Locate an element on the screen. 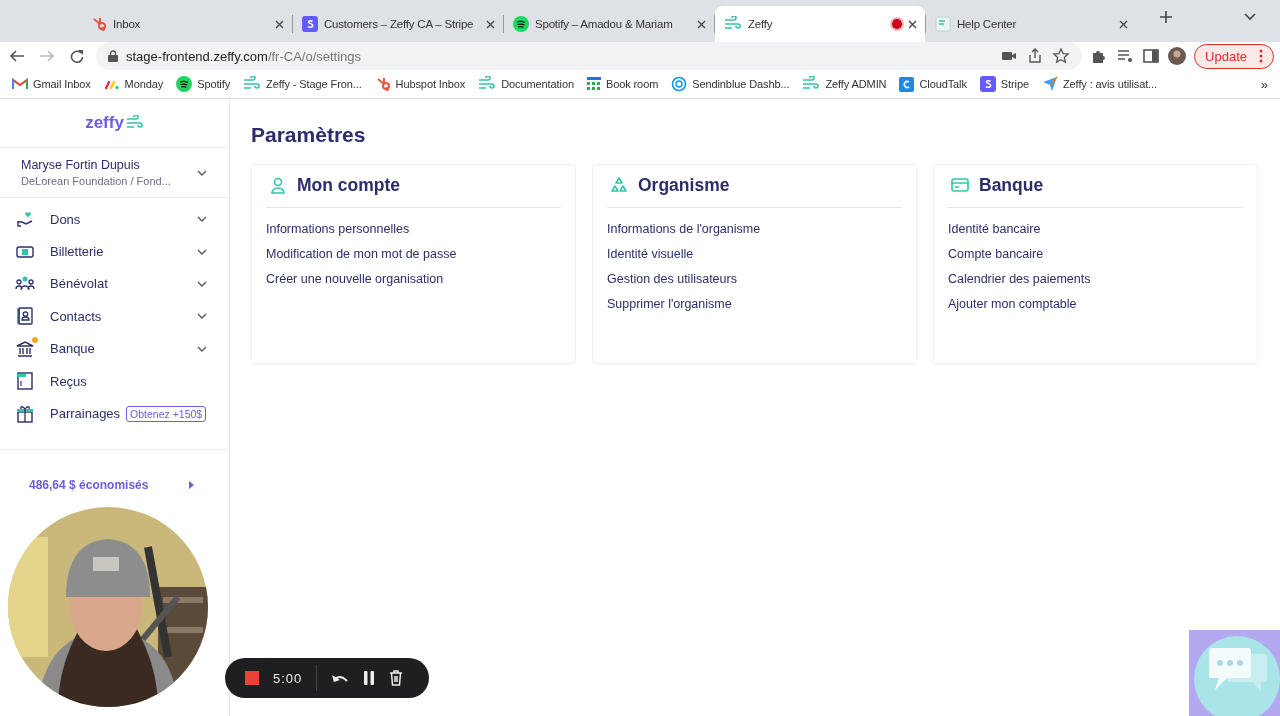  bookmark: Monday is located at coordinates (133, 84).